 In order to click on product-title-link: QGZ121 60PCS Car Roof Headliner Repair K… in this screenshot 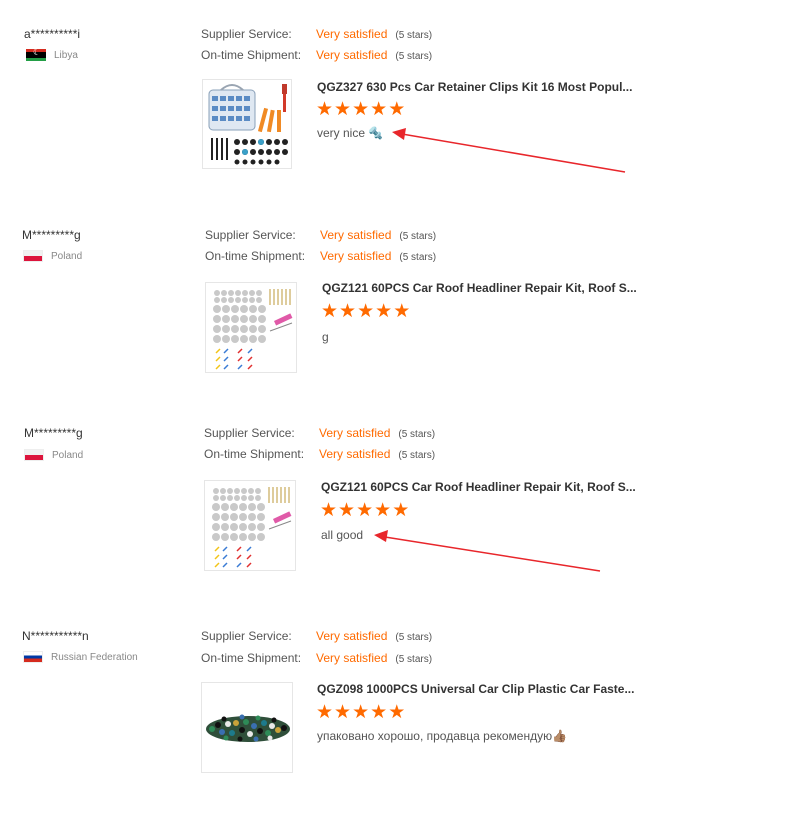, I will do `click(479, 288)`.